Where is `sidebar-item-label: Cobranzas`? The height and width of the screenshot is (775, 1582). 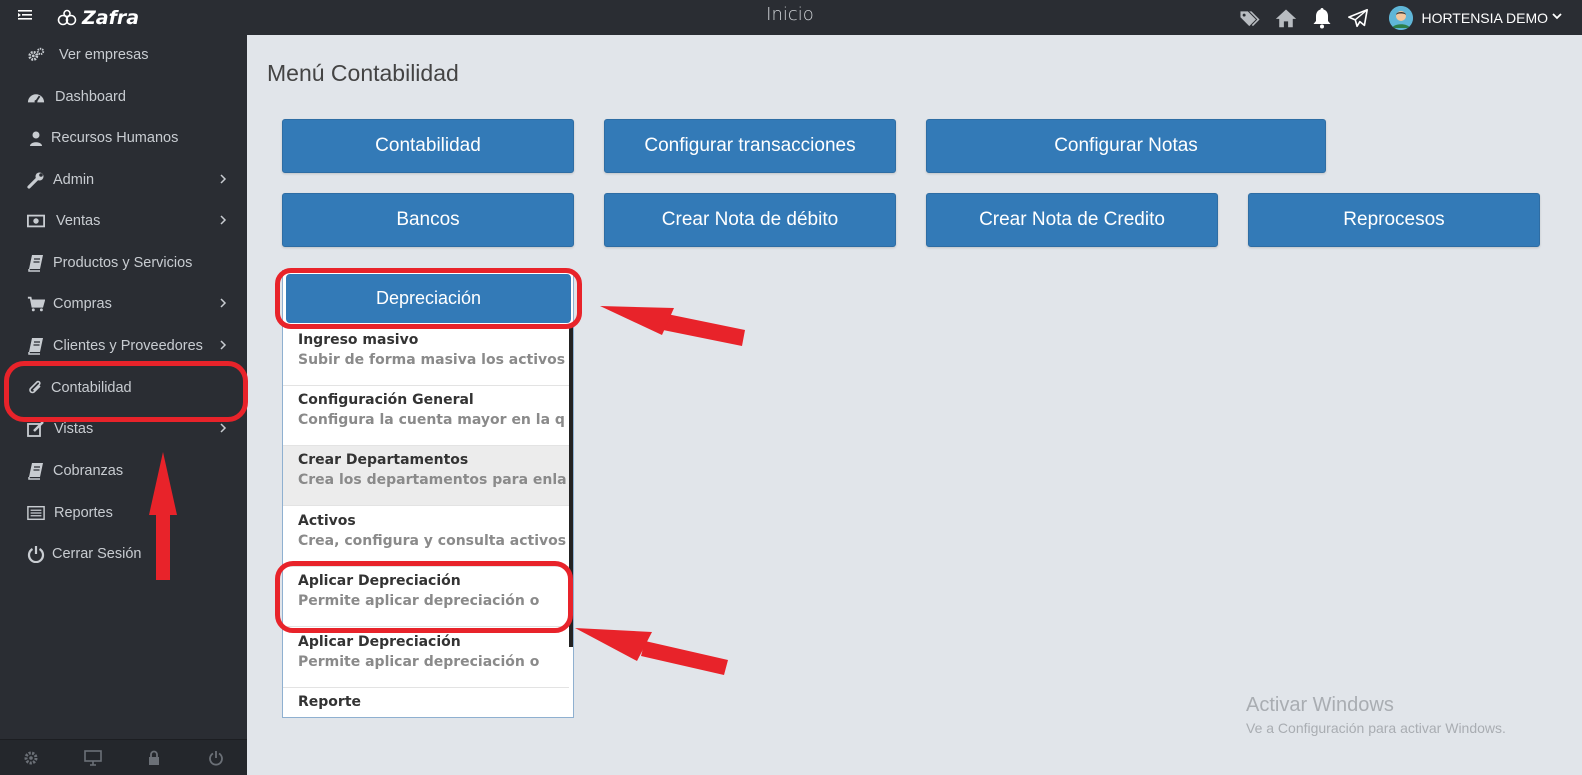 sidebar-item-label: Cobranzas is located at coordinates (88, 471).